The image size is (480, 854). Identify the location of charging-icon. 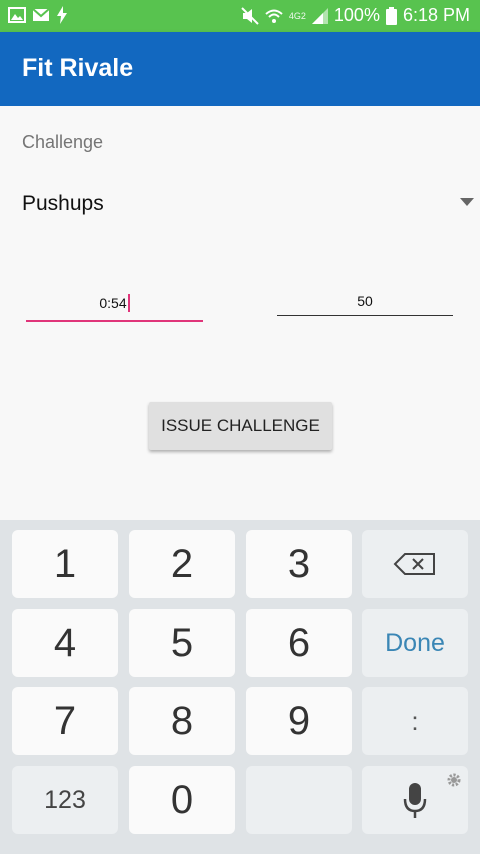
(62, 15).